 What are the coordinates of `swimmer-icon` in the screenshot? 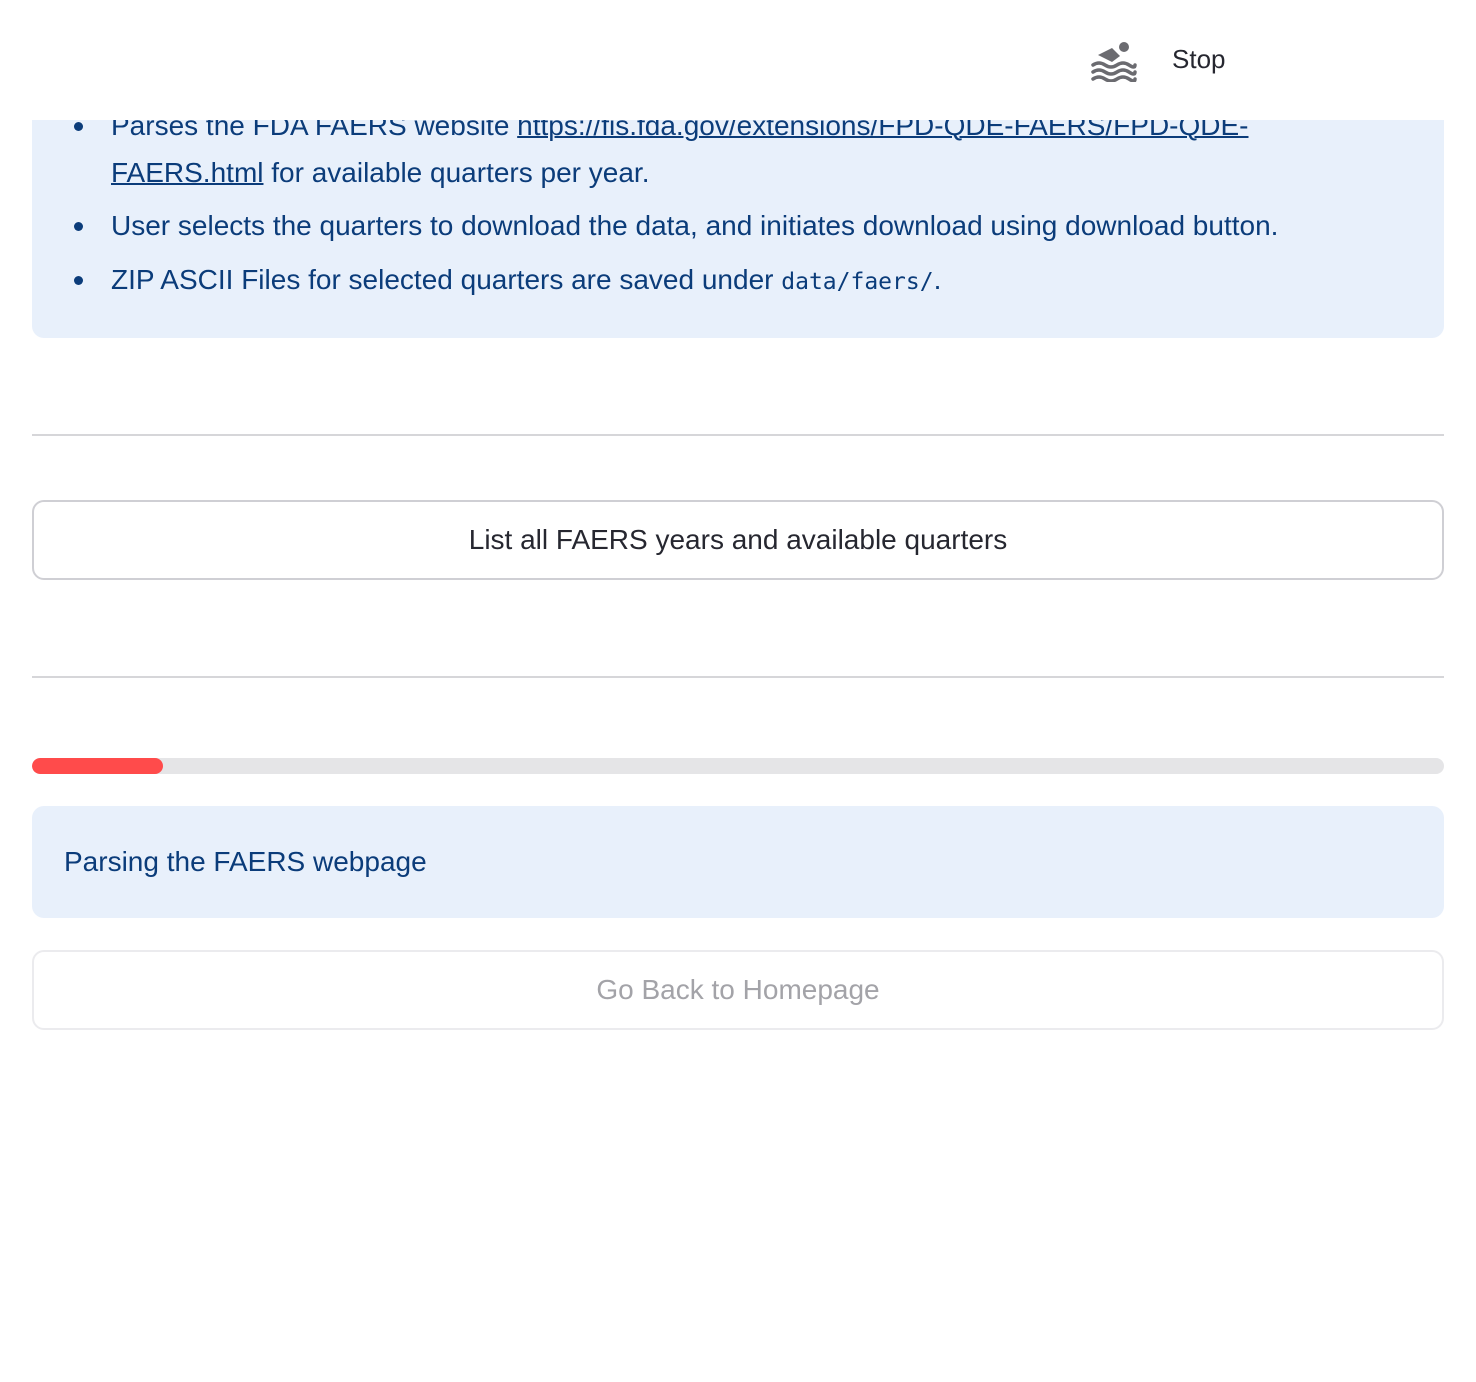 It's located at (1114, 60).